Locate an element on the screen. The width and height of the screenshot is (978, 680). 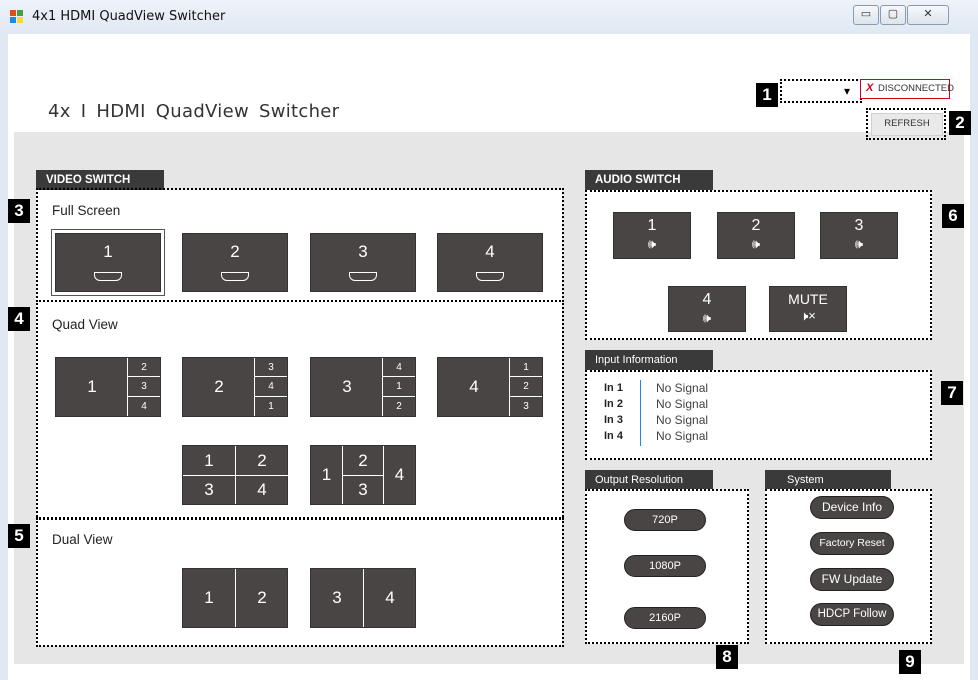
audio-mute-button: MUTE 🕨× is located at coordinates (808, 309).